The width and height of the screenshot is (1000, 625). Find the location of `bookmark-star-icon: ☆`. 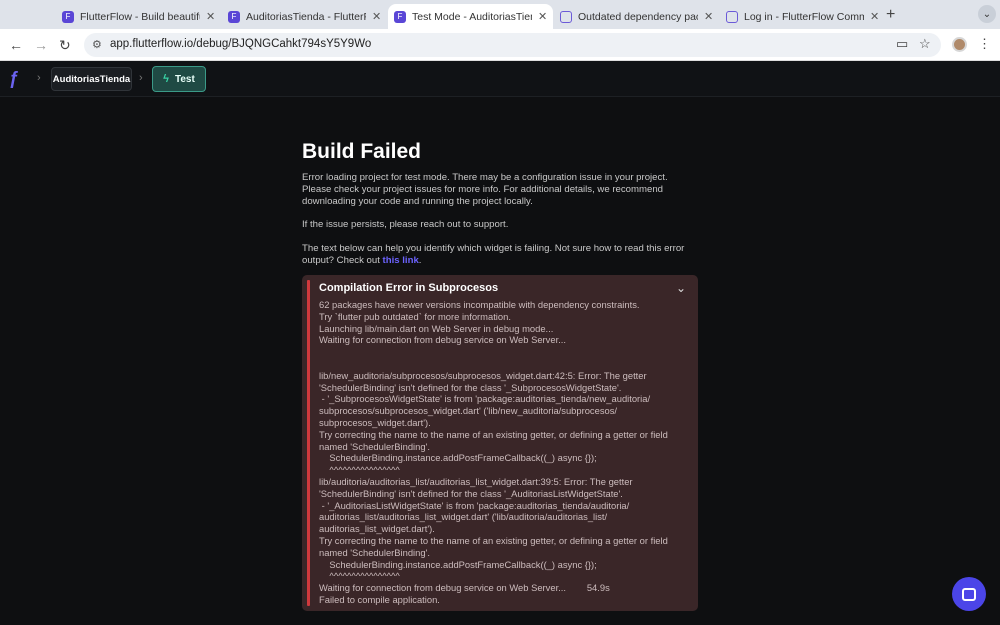

bookmark-star-icon: ☆ is located at coordinates (925, 44).